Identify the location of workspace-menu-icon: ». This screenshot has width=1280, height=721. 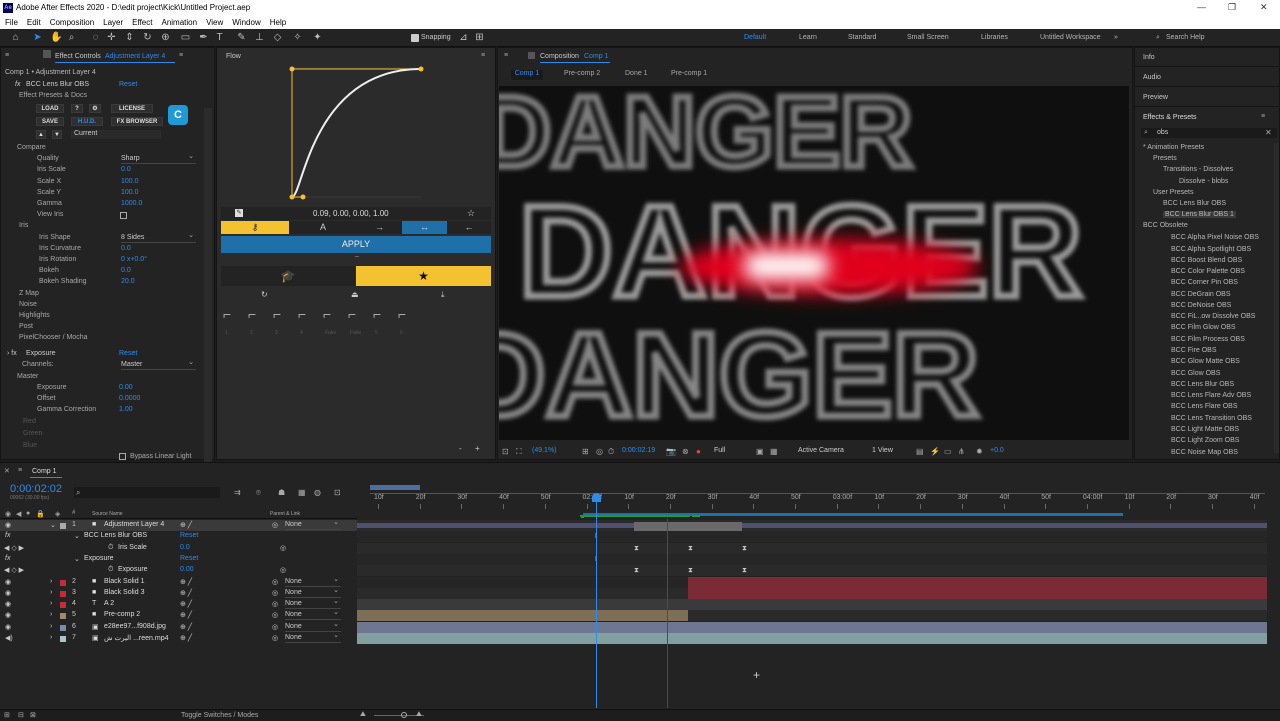
(1116, 37).